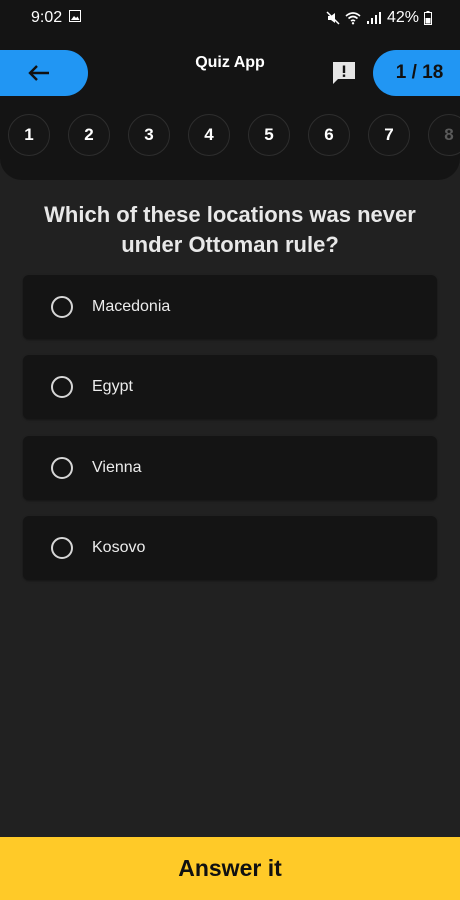 This screenshot has width=460, height=900. What do you see at coordinates (230, 868) in the screenshot?
I see `answer-button: Answer it` at bounding box center [230, 868].